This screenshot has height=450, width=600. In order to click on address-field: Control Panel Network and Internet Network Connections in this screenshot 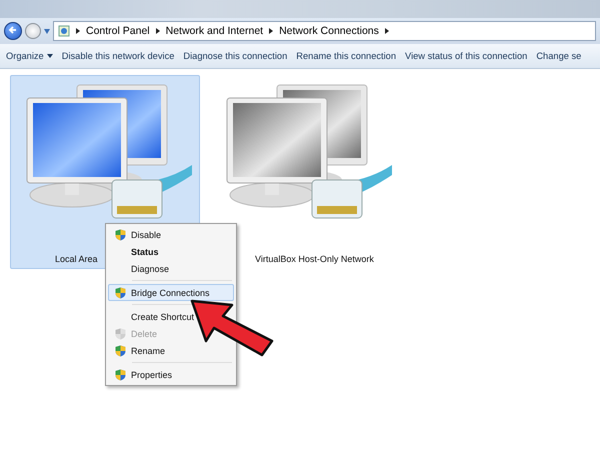, I will do `click(324, 31)`.